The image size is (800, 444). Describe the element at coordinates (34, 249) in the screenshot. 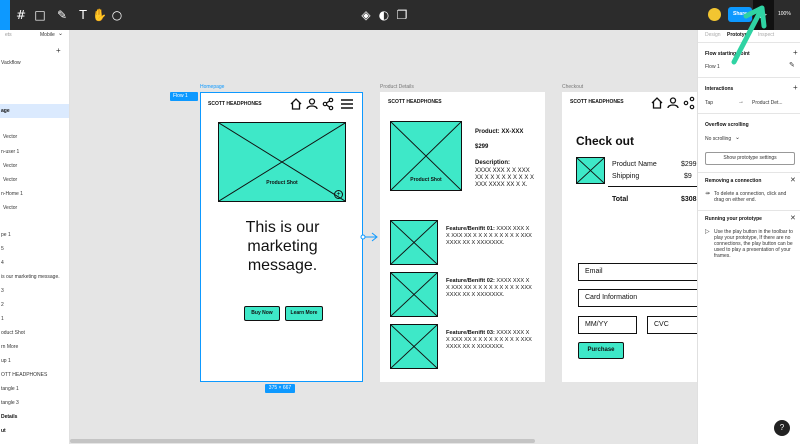

I see `layer-row: 5` at that location.